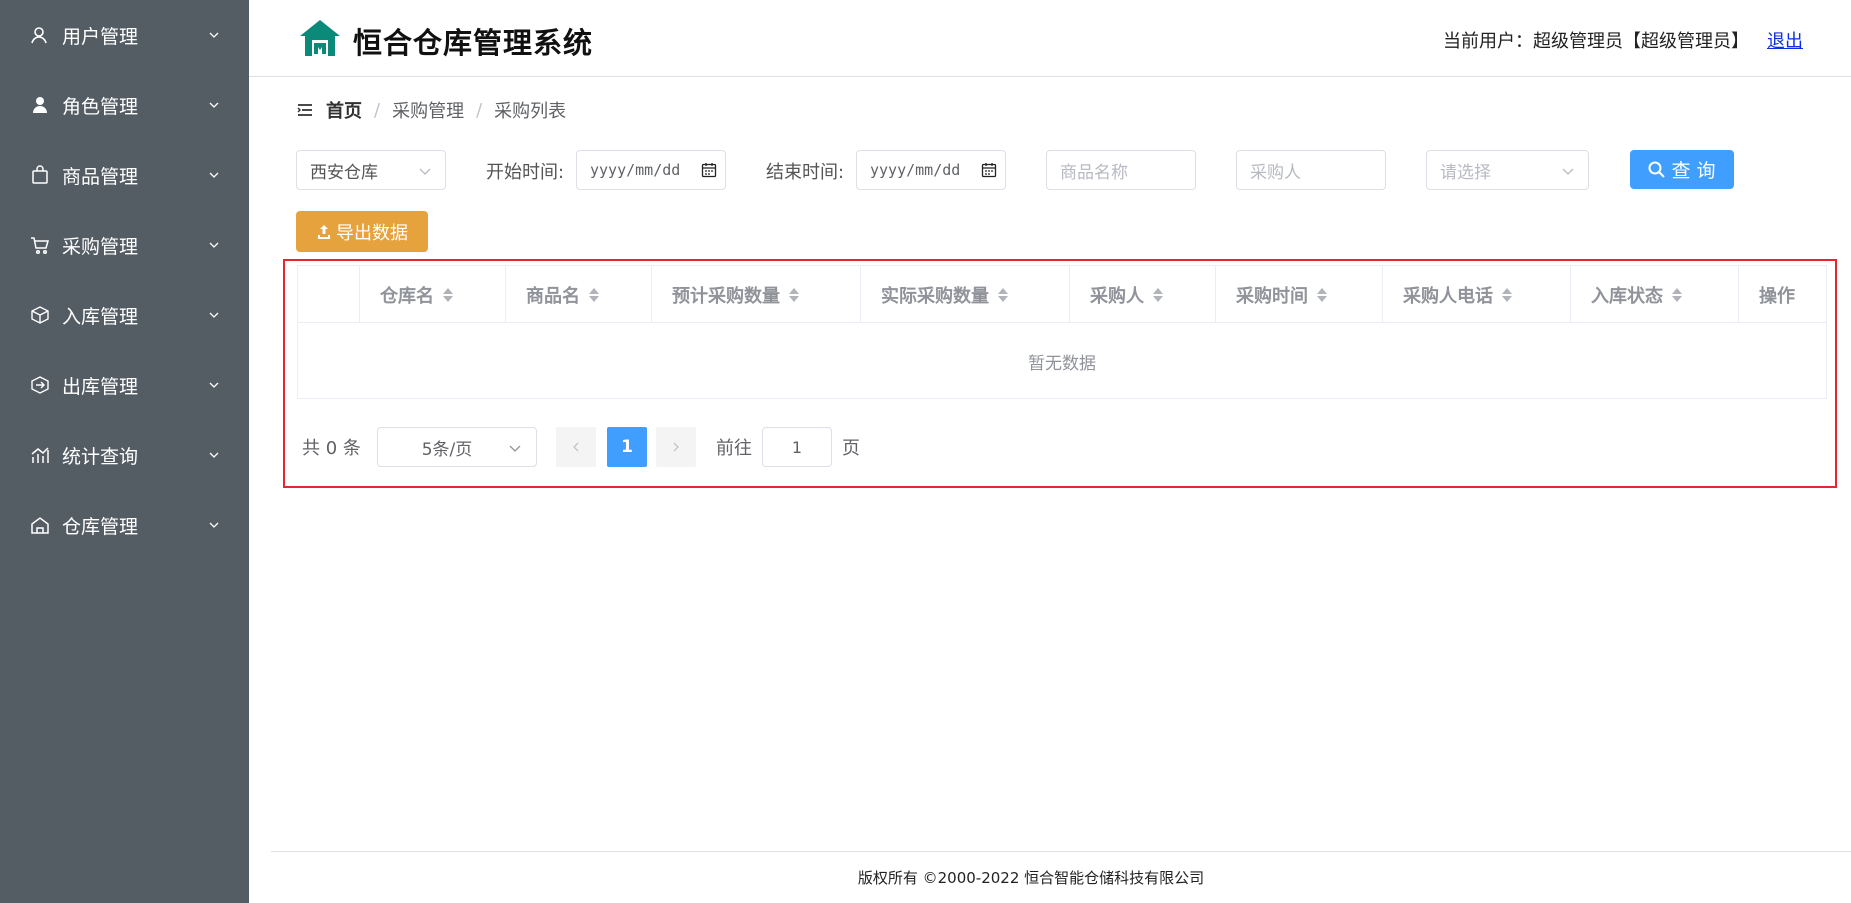 The image size is (1851, 903). I want to click on breadcrumb-purchase-list: 采购列表, so click(530, 111).